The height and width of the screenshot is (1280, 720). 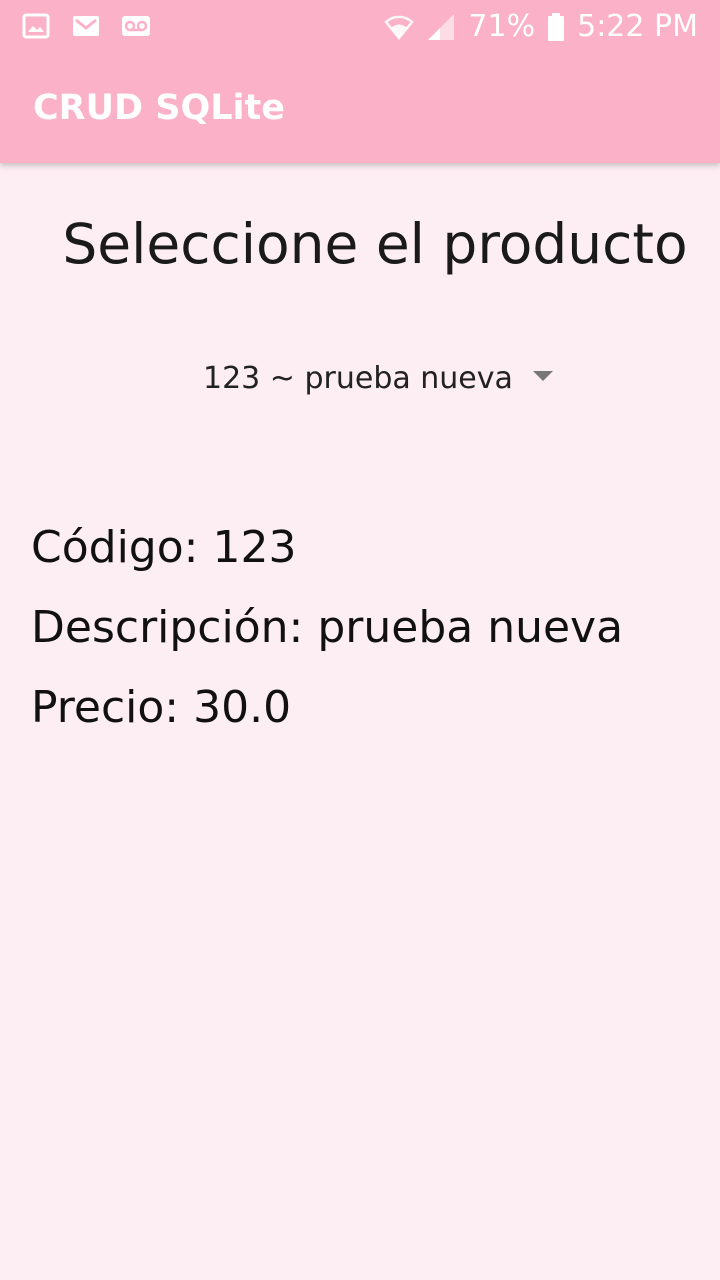 I want to click on system-icons: 71% 5:22 PM, so click(x=541, y=27).